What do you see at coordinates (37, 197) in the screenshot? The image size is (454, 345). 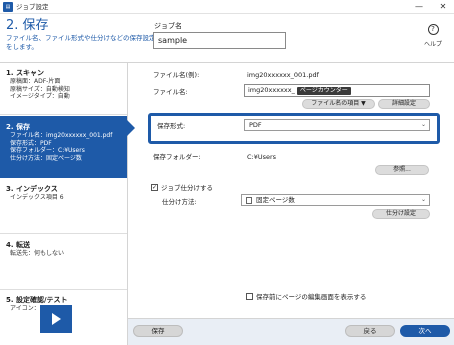 I see `step-detail: インデックス項目 6` at bounding box center [37, 197].